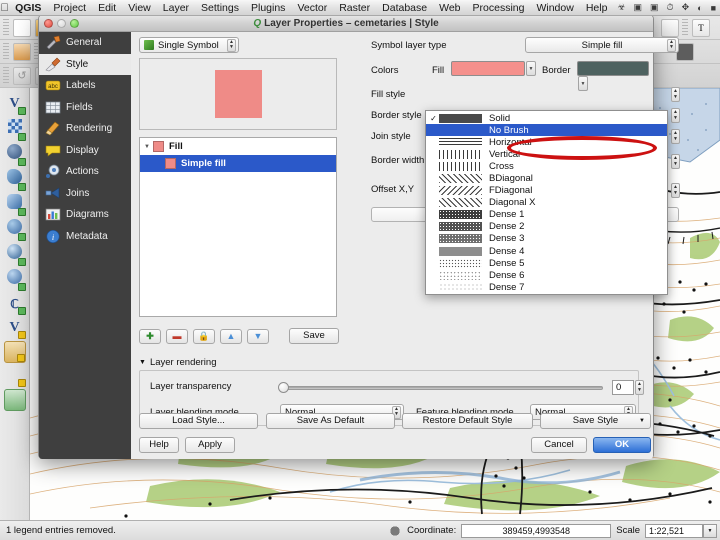 This screenshot has width=720, height=540. I want to click on option-solid: ✓ Solid, so click(546, 118).